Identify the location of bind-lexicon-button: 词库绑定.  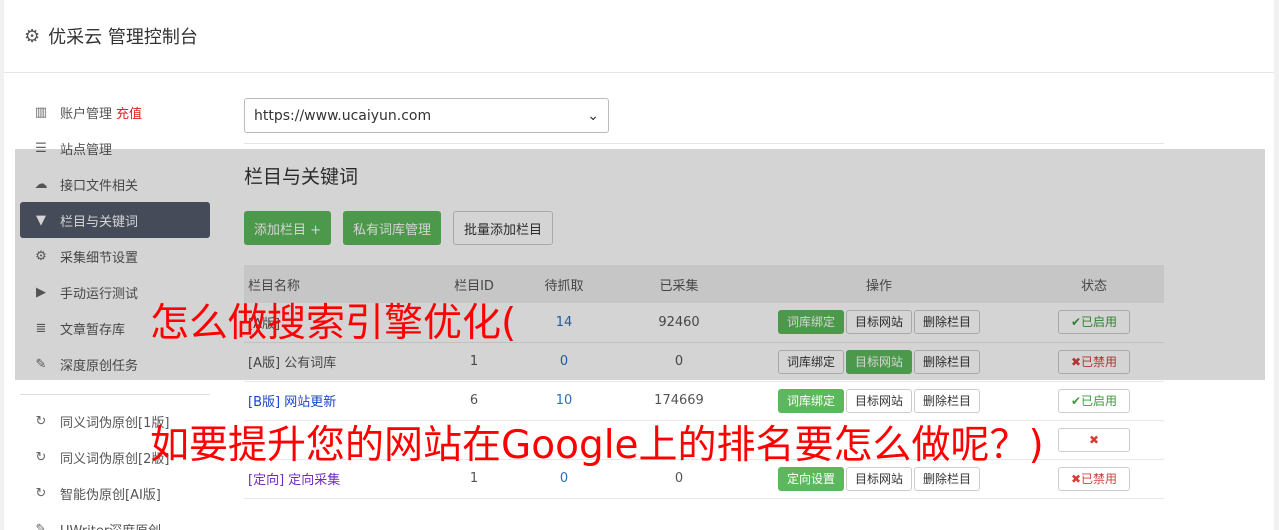
(810, 400).